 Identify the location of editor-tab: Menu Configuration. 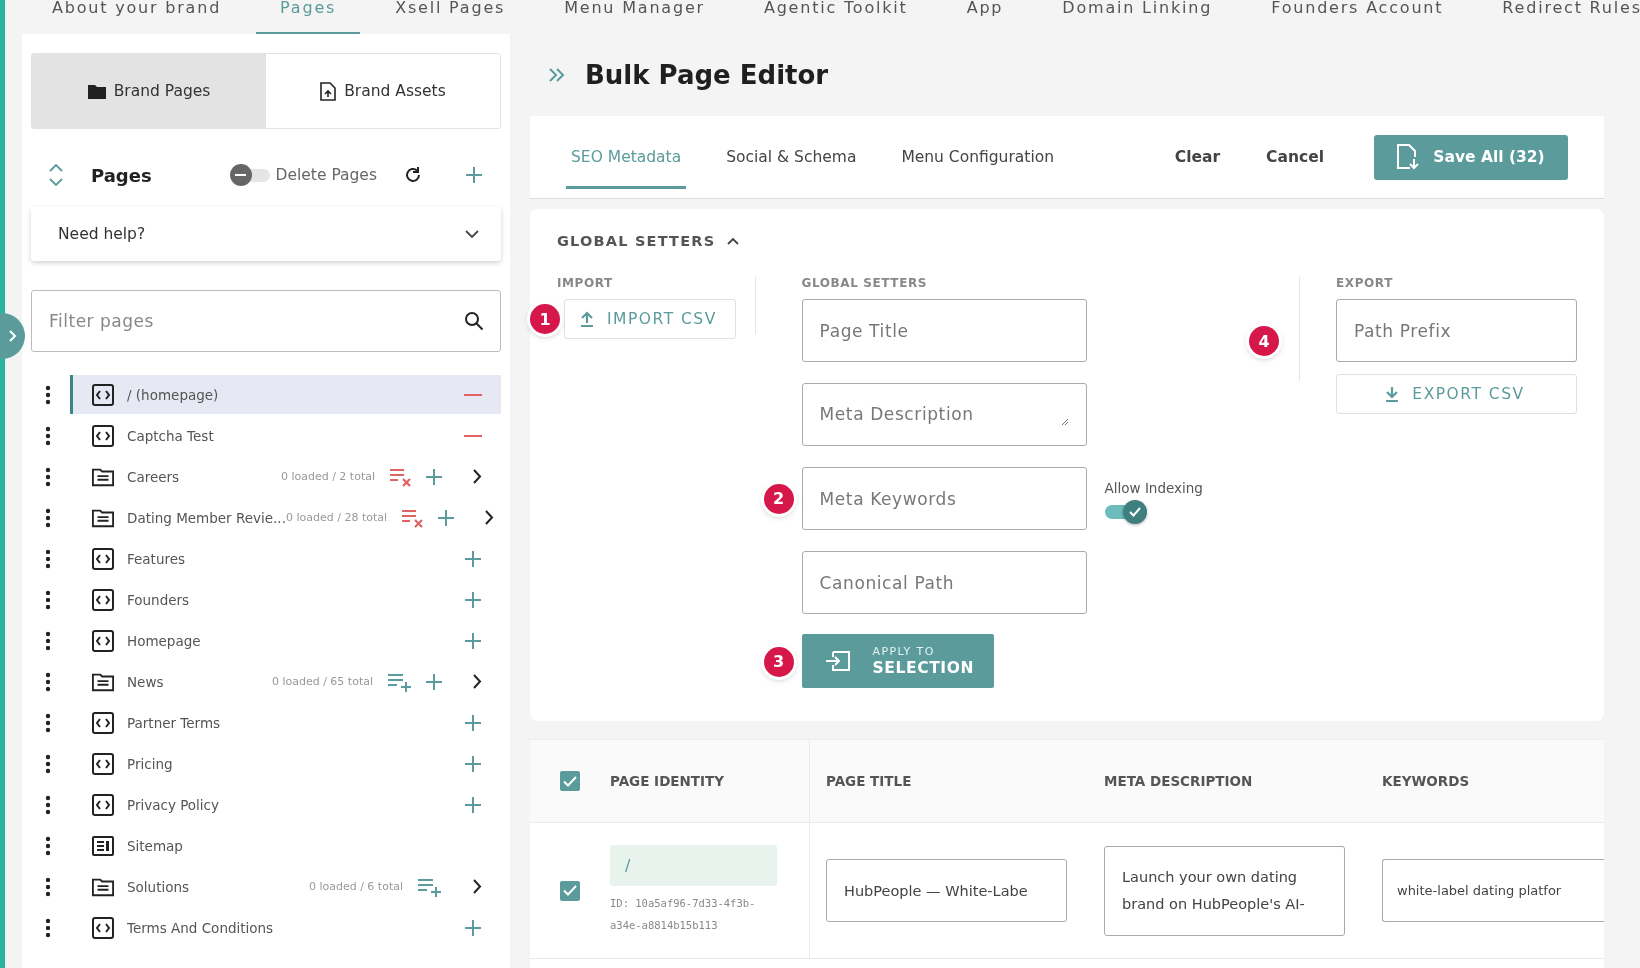
(977, 157).